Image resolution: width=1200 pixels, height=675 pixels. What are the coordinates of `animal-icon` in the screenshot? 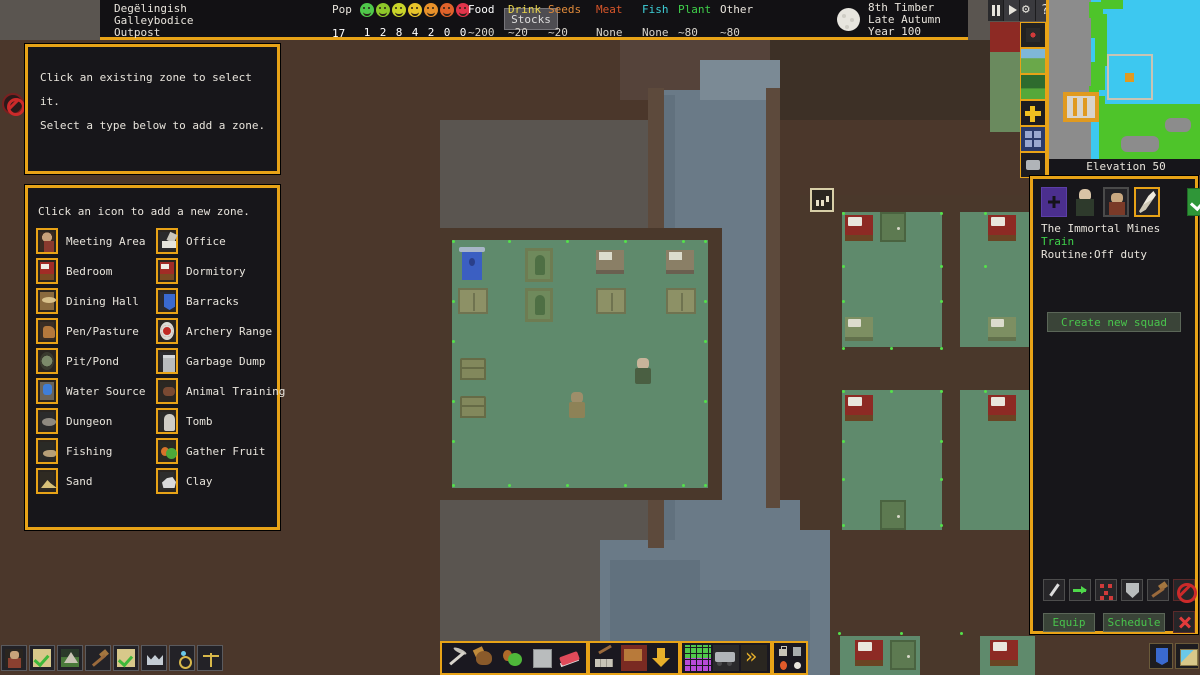 It's located at (167, 391).